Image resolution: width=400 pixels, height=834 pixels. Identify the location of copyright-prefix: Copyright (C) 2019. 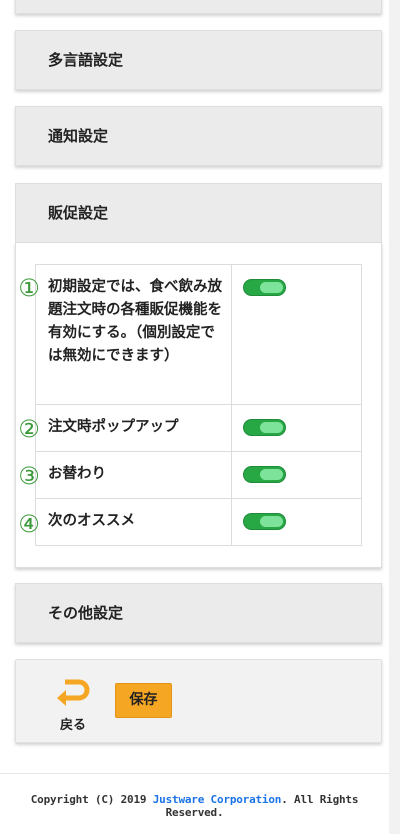
(91, 799).